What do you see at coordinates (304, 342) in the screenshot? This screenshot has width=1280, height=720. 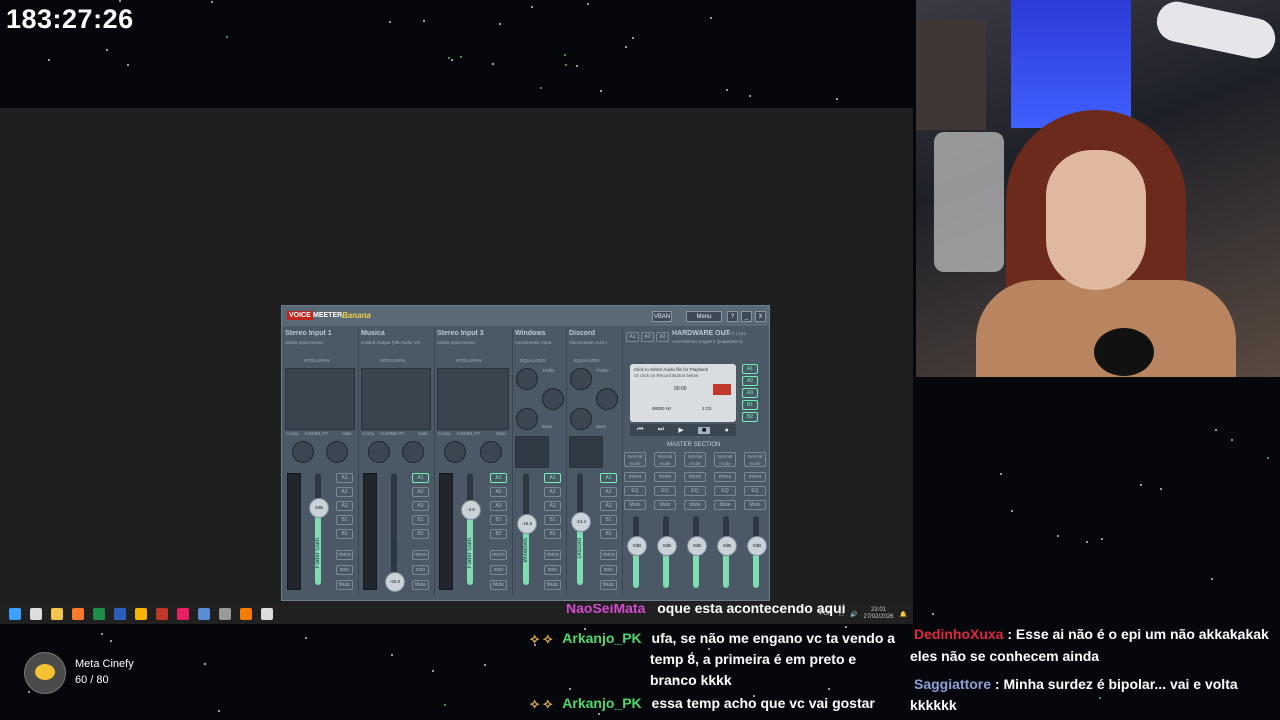 I see `strip-device: Select Input Device` at bounding box center [304, 342].